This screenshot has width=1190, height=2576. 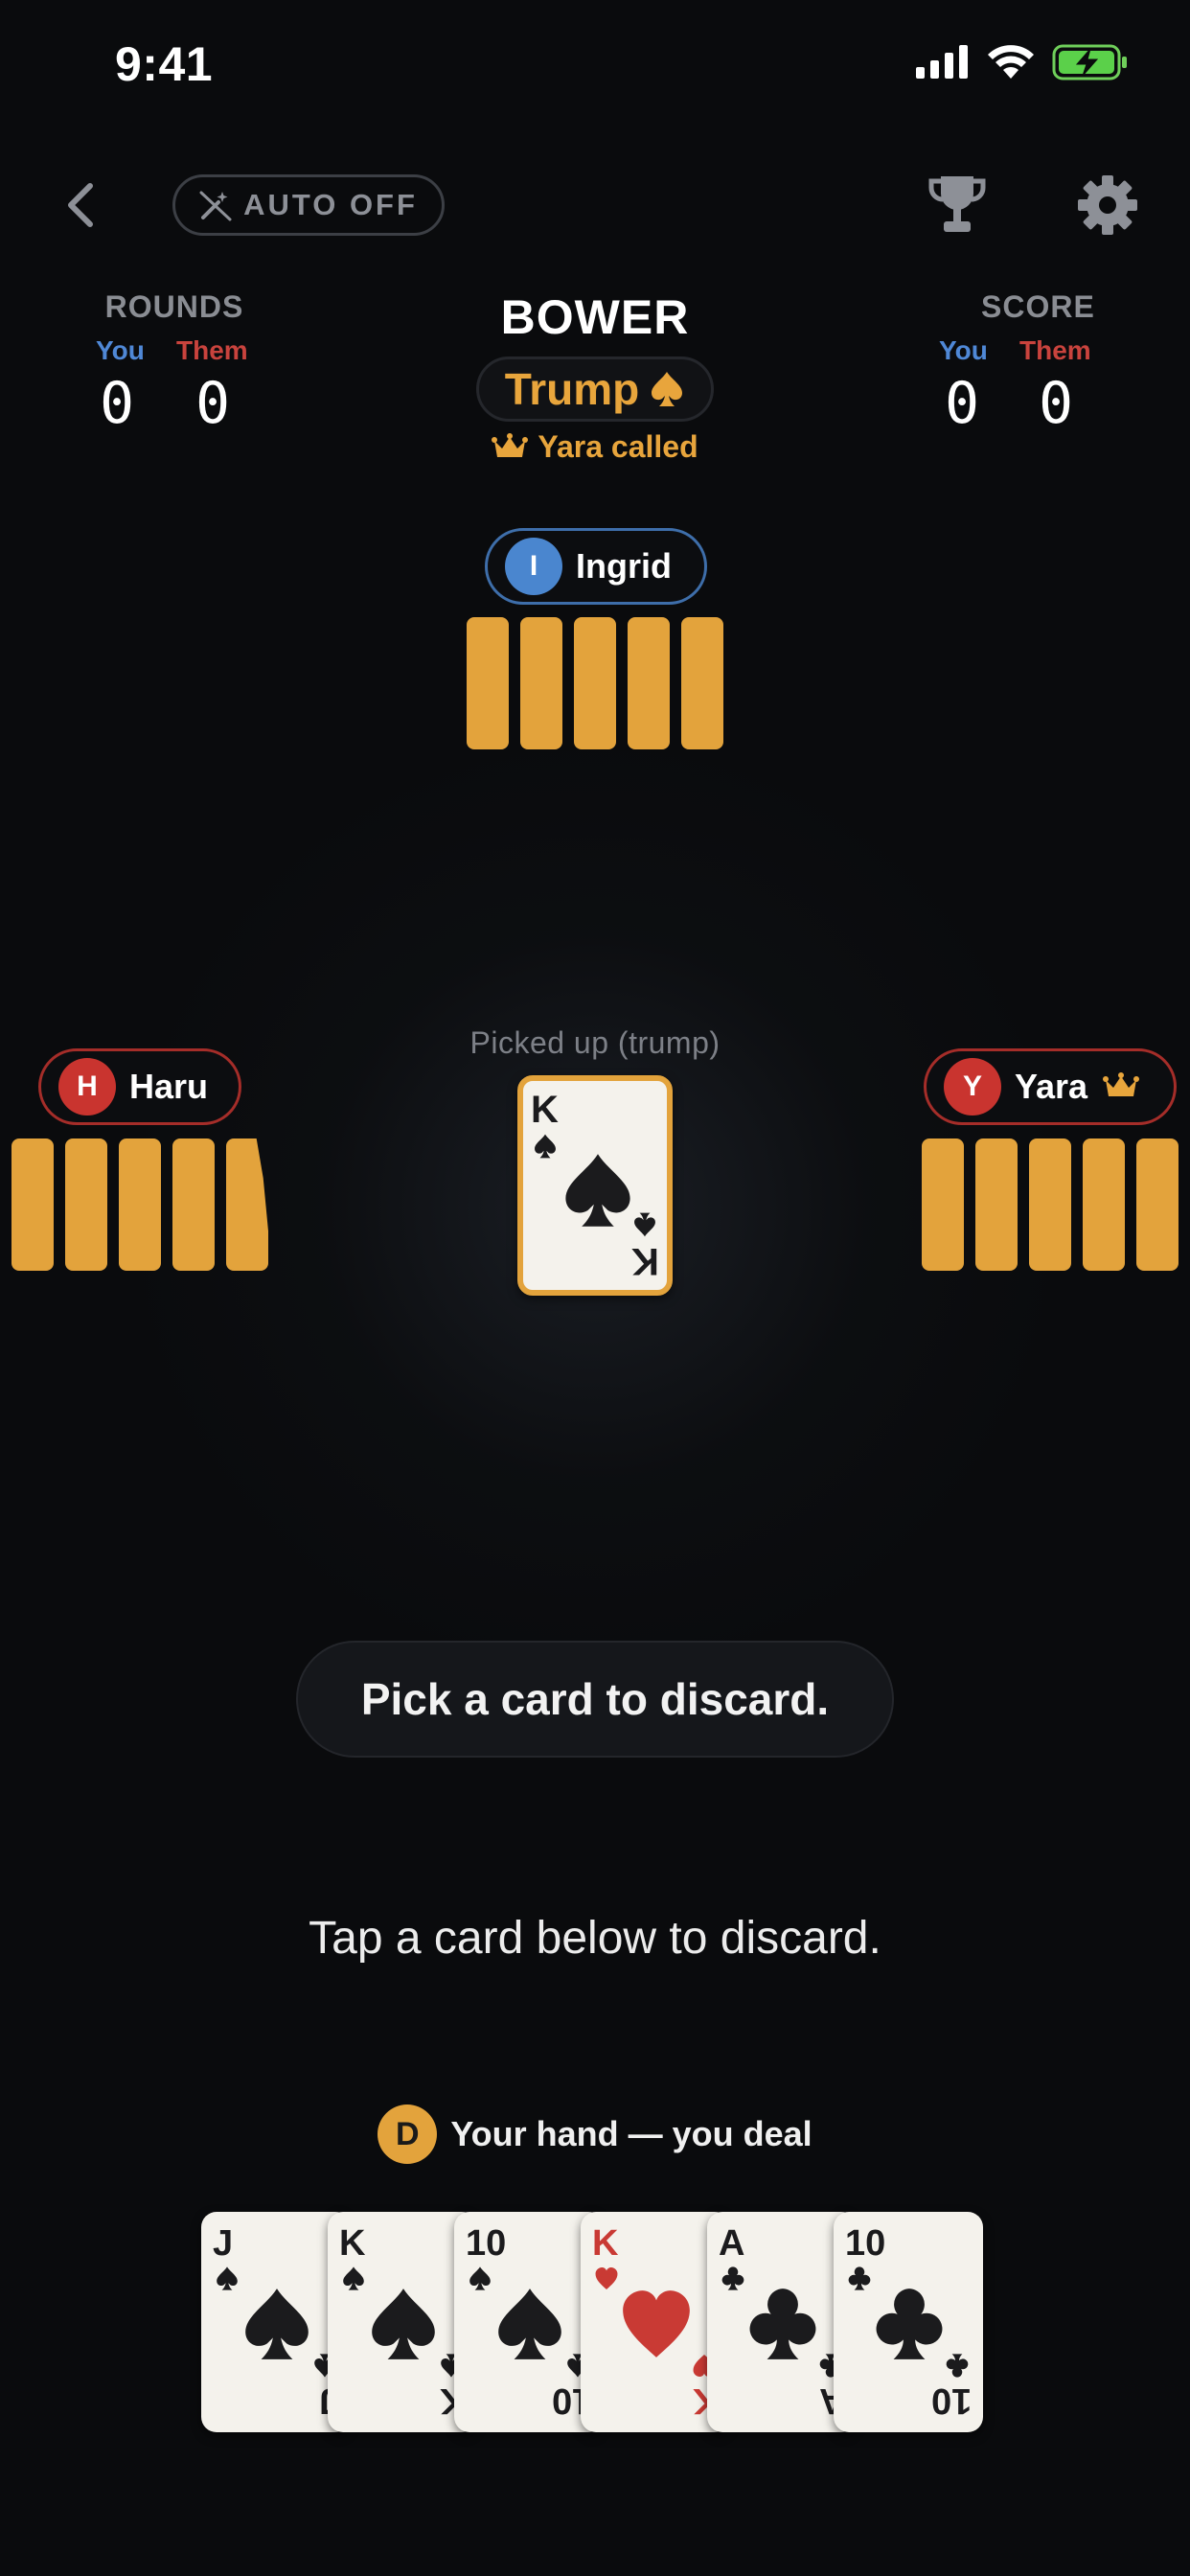 I want to click on player-name: Haru, so click(x=169, y=1086).